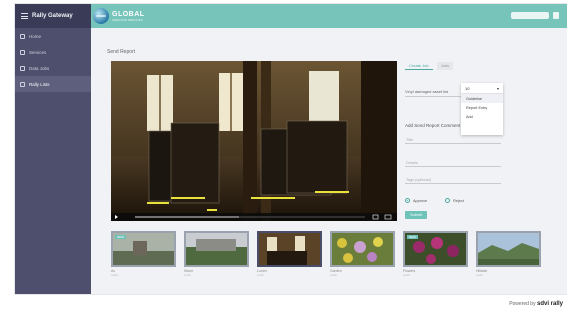 The image size is (569, 313). I want to click on video-controls, so click(254, 217).